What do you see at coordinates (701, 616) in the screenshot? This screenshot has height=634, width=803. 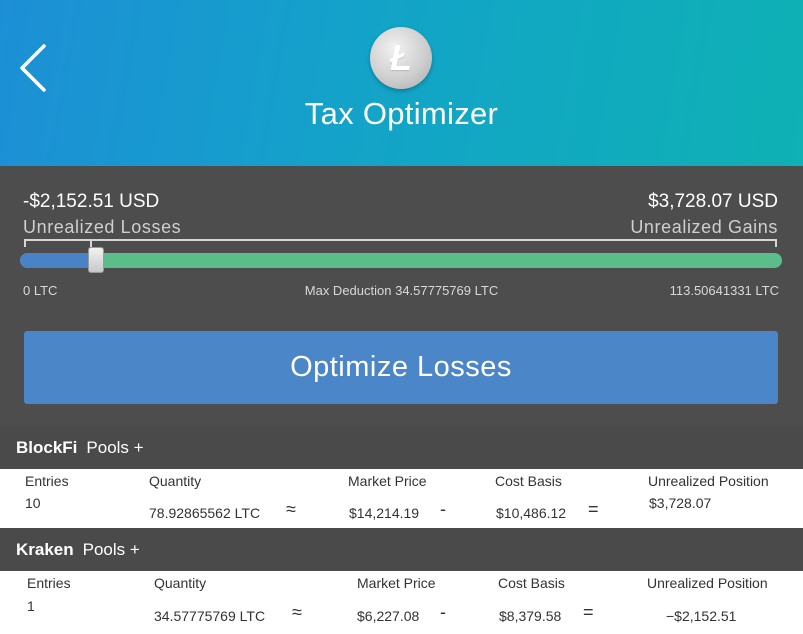 I see `unrealized-position-value: −$2,152.51` at bounding box center [701, 616].